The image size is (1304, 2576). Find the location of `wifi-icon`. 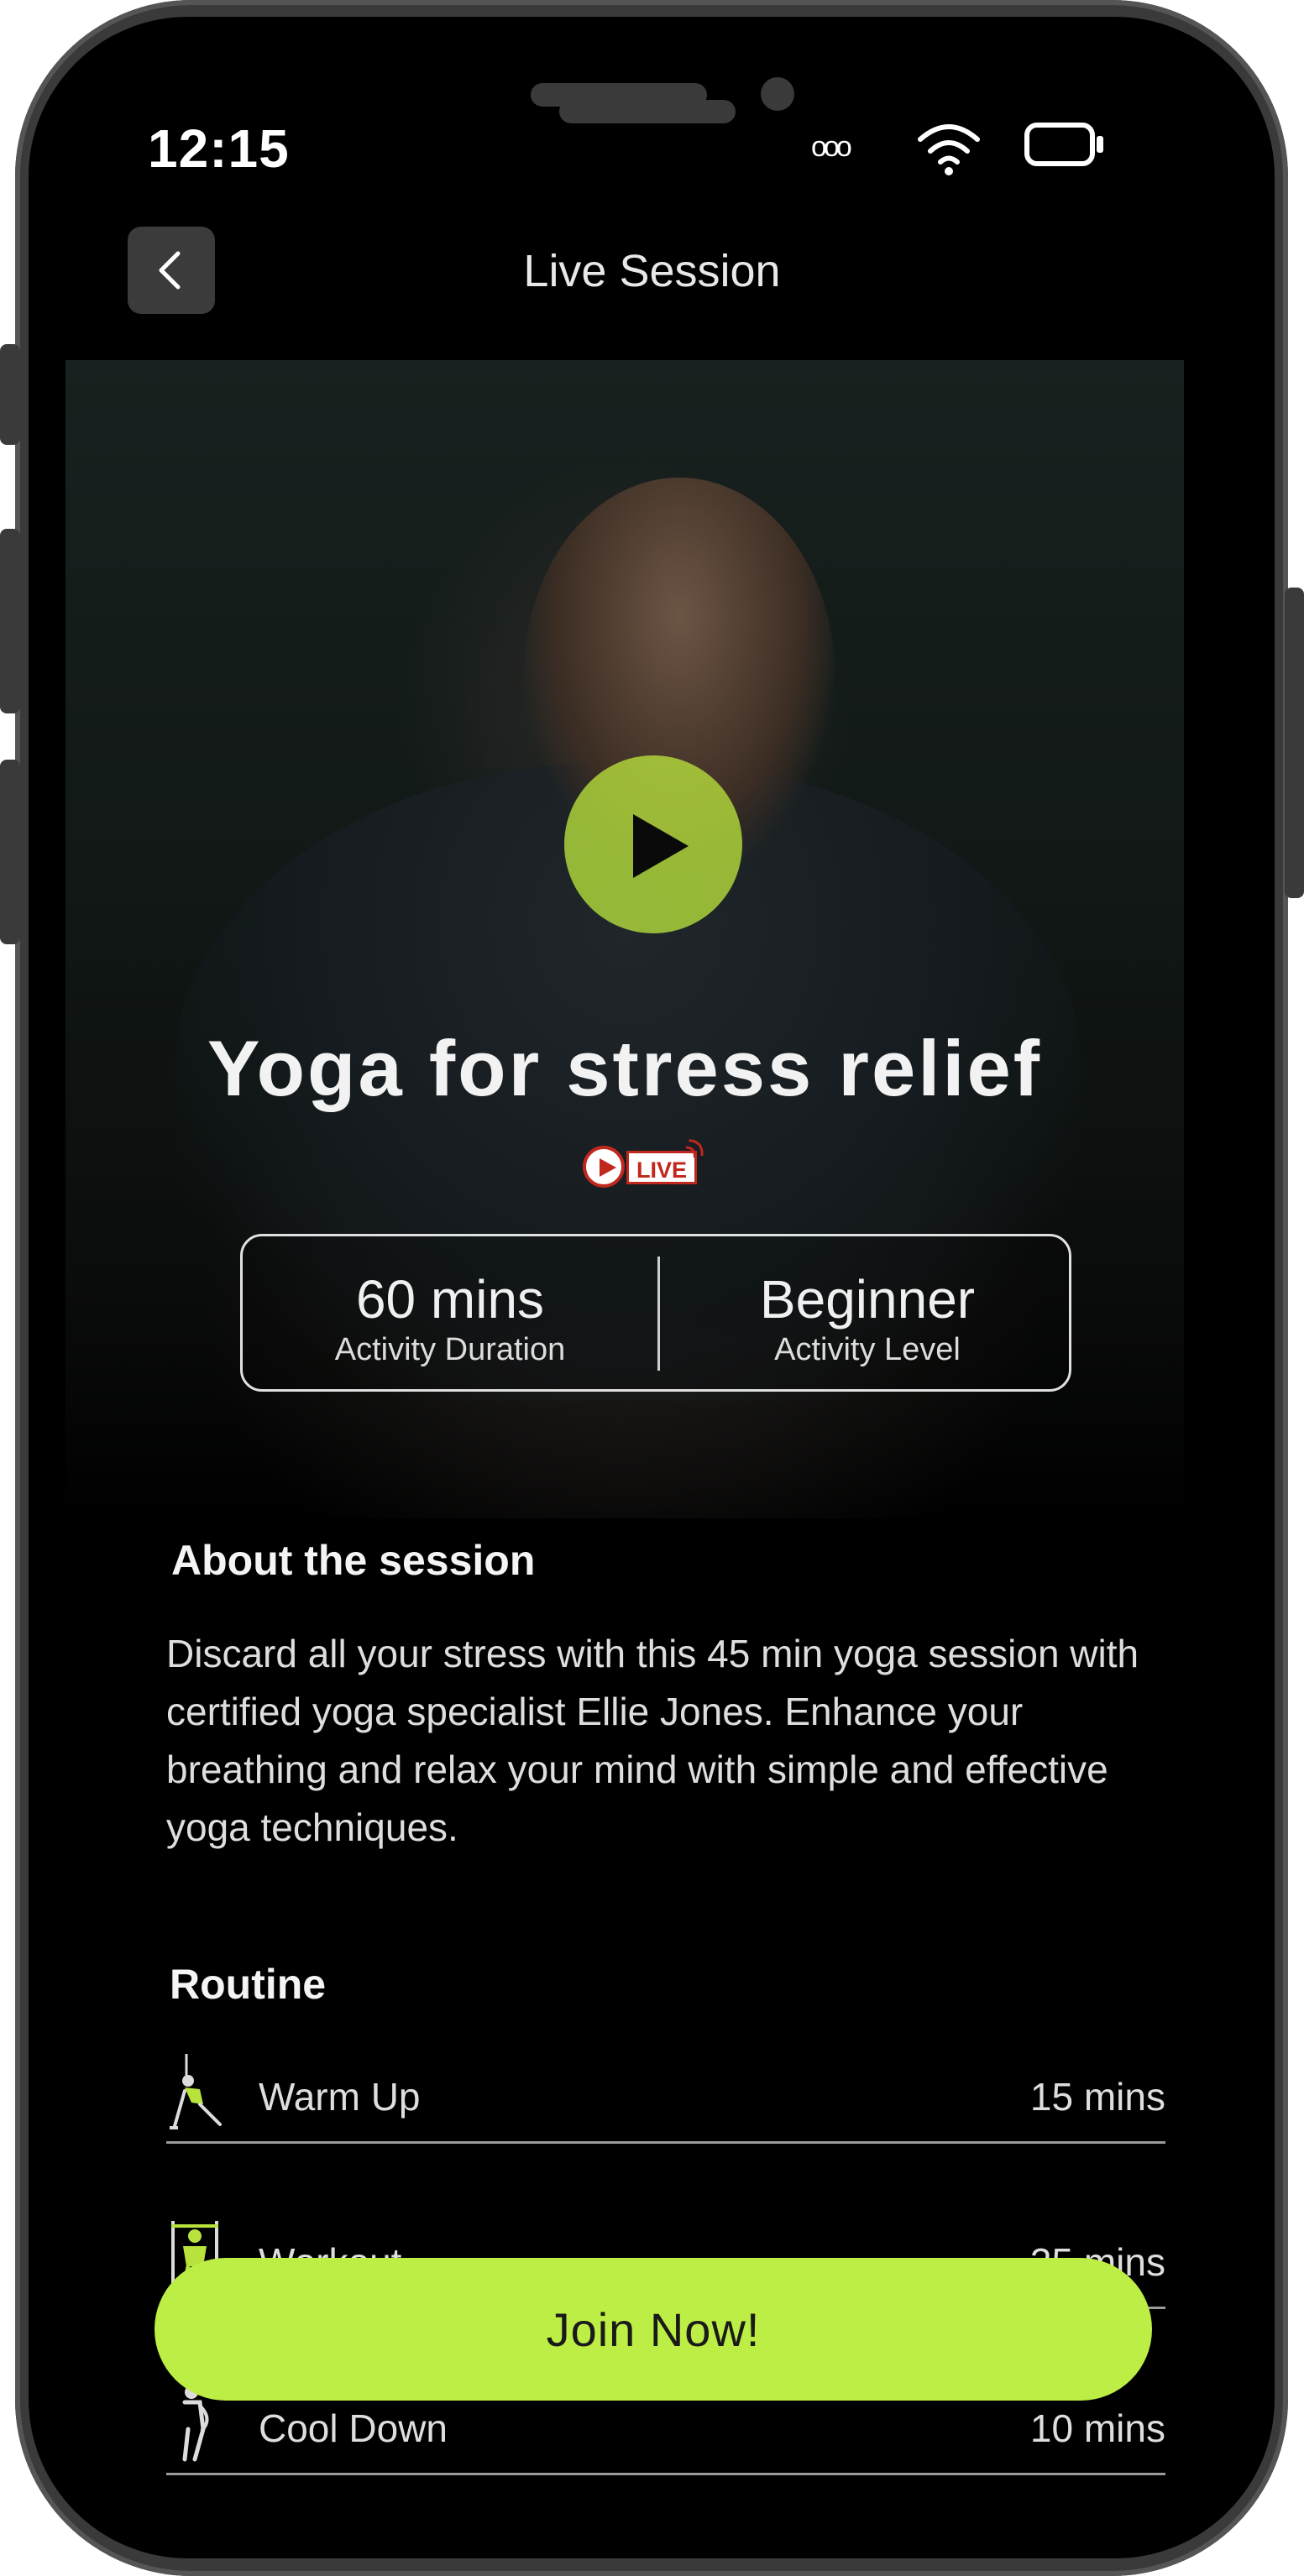

wifi-icon is located at coordinates (949, 149).